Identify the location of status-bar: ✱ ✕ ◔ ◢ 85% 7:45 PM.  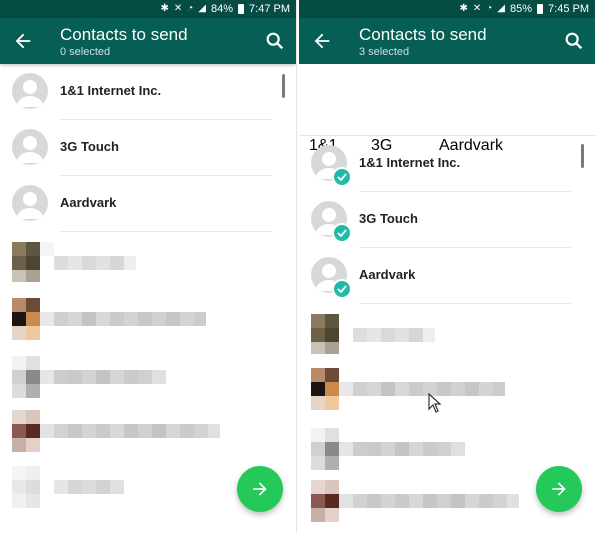
(447, 9).